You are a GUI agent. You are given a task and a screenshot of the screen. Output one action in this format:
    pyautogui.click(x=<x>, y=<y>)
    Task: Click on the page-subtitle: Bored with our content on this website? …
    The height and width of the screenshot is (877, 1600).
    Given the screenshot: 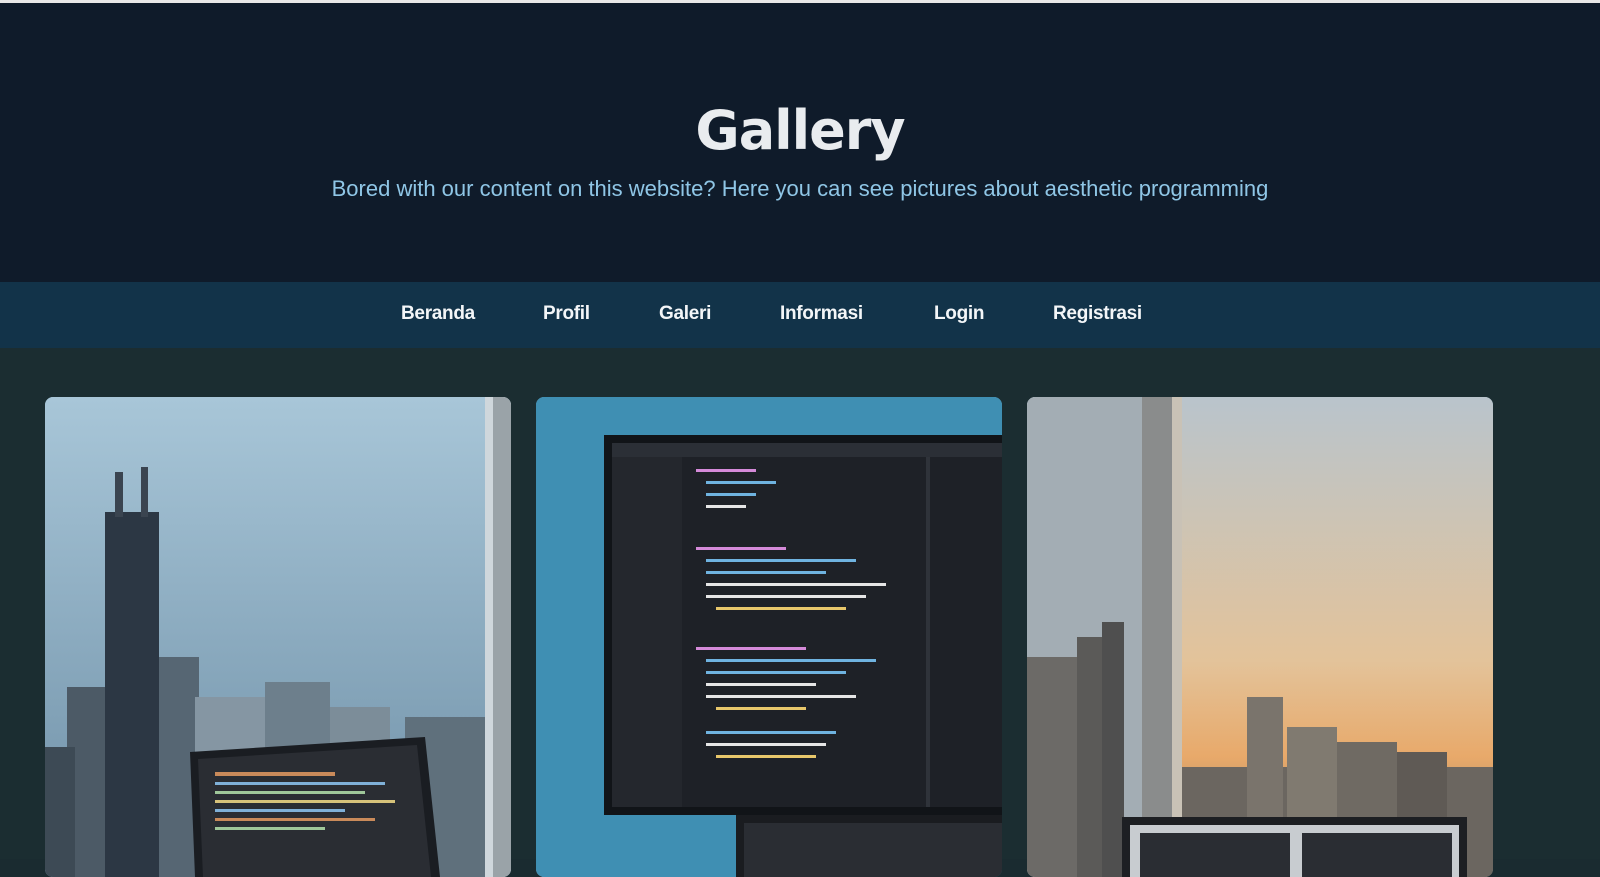 What is the action you would take?
    pyautogui.click(x=800, y=188)
    